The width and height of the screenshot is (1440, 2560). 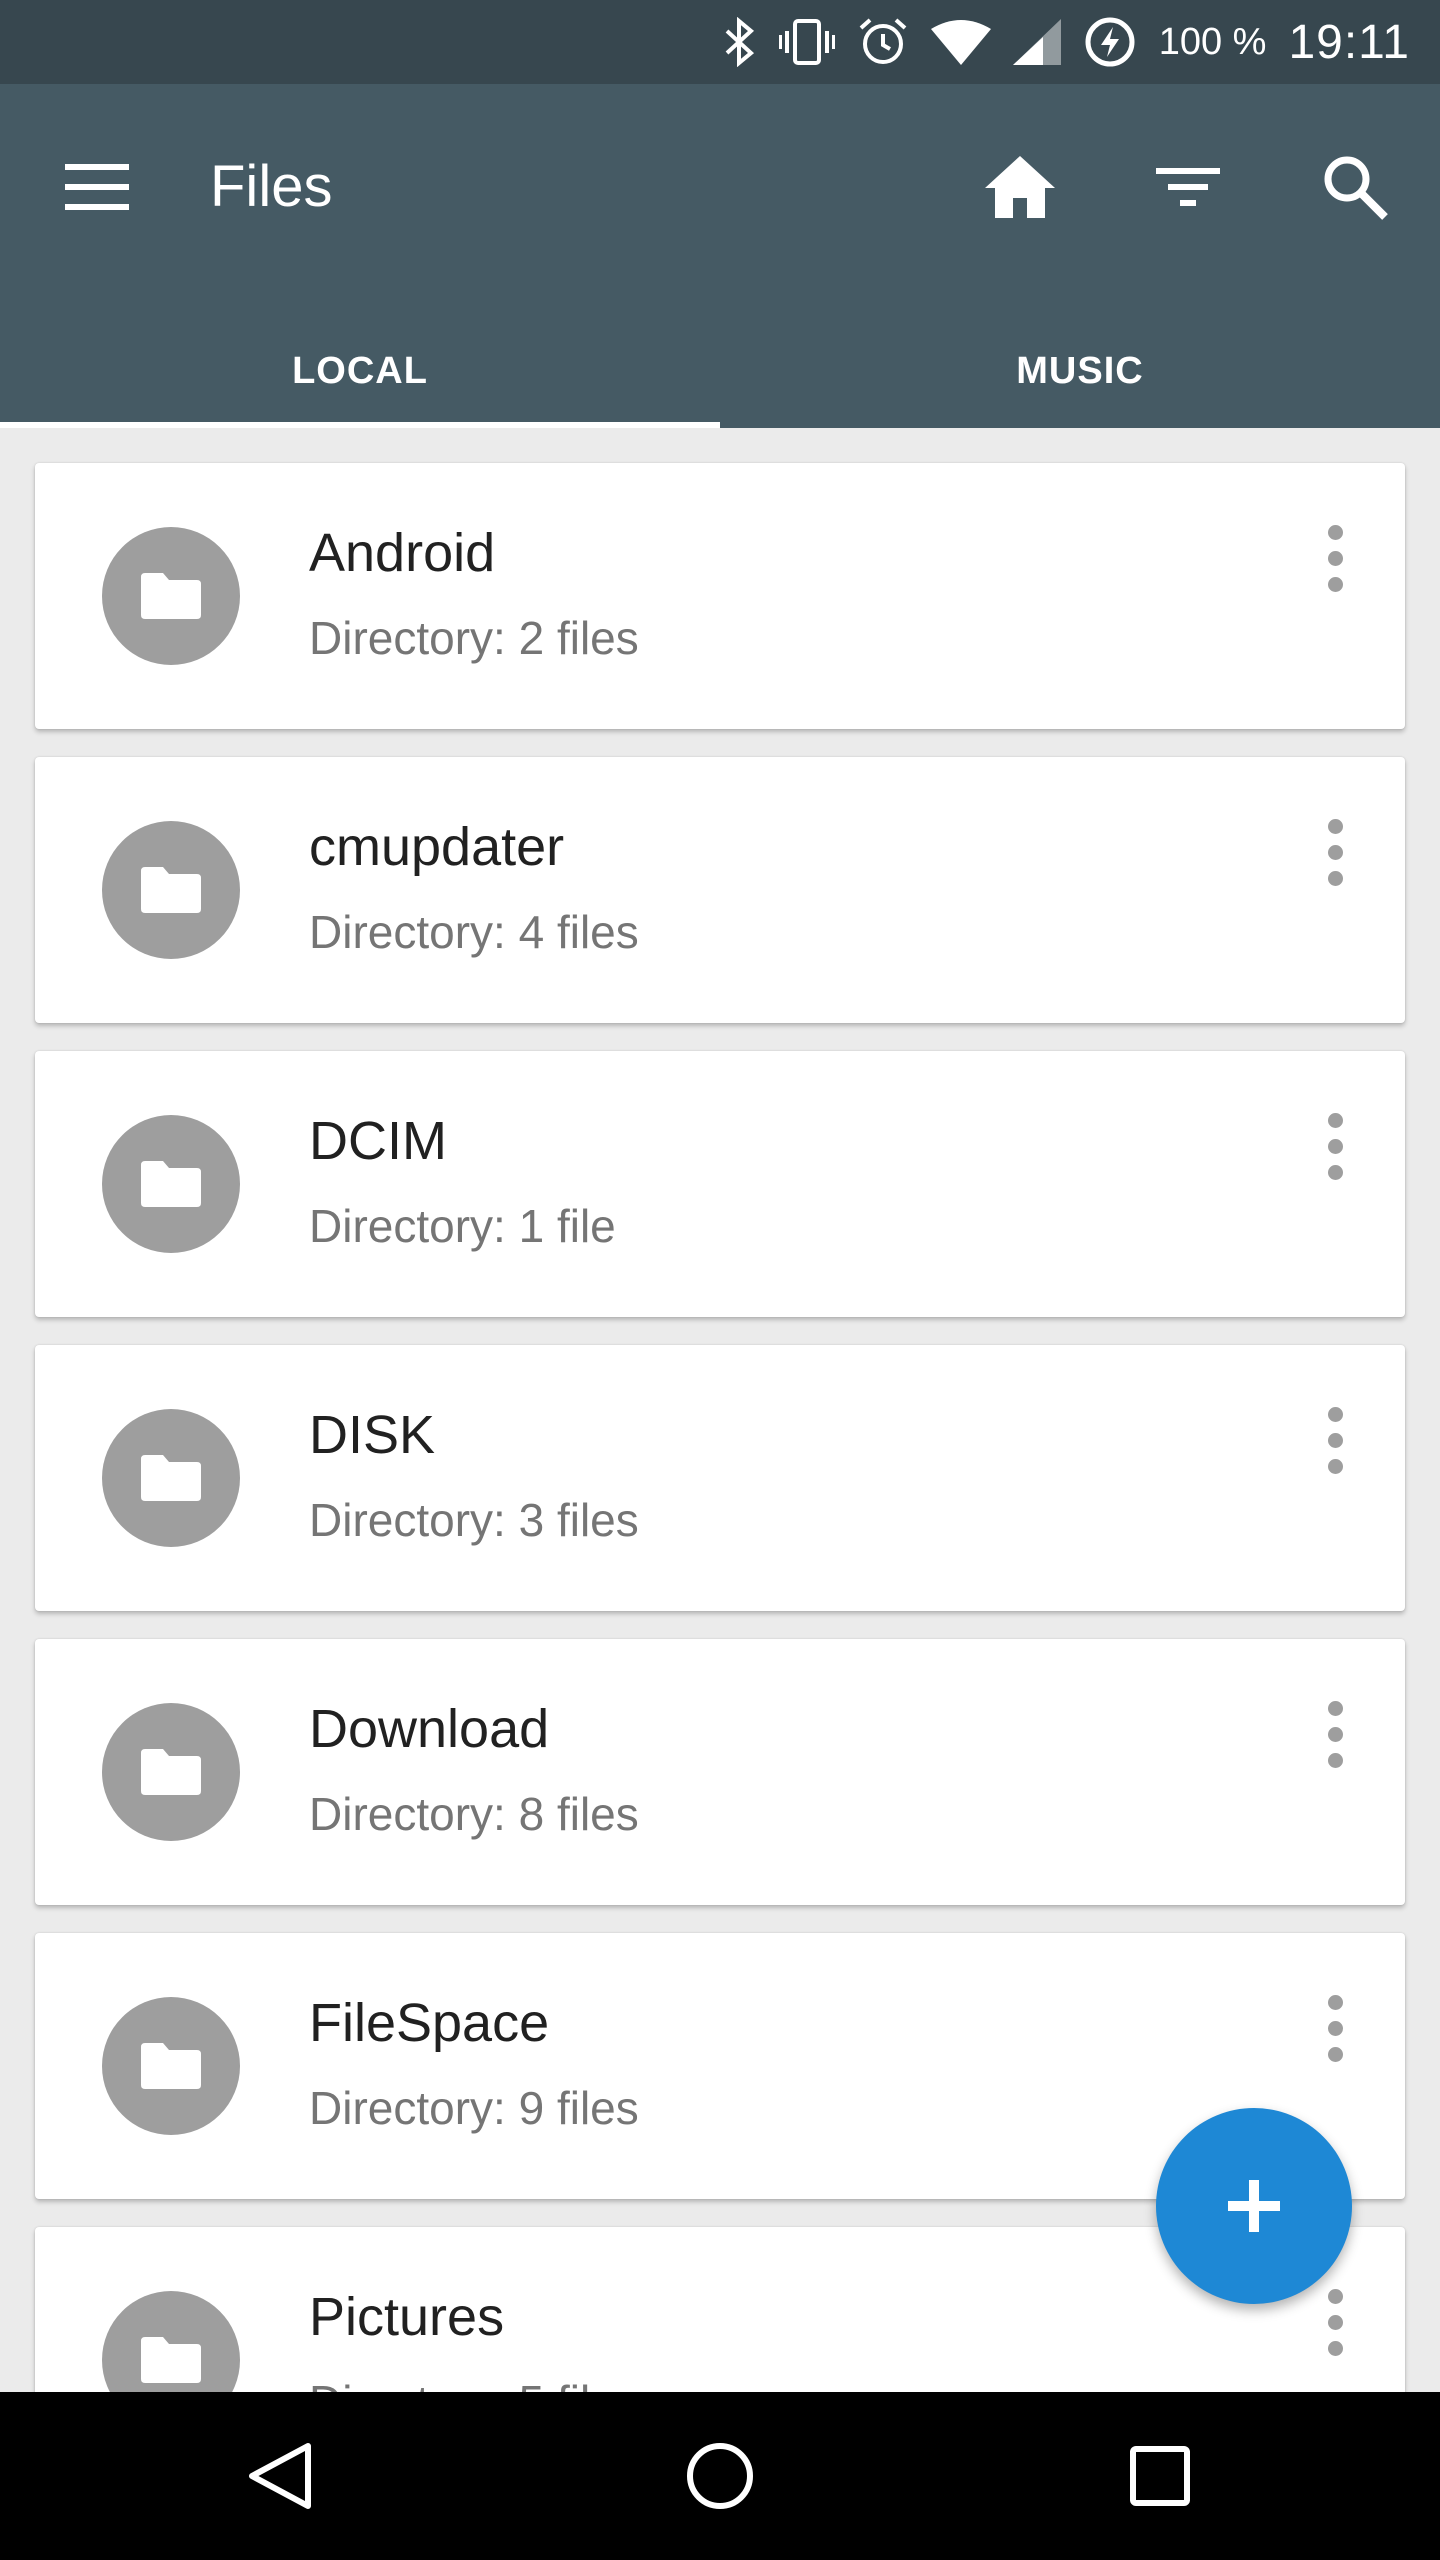 What do you see at coordinates (1349, 42) in the screenshot?
I see `clock: 19:11` at bounding box center [1349, 42].